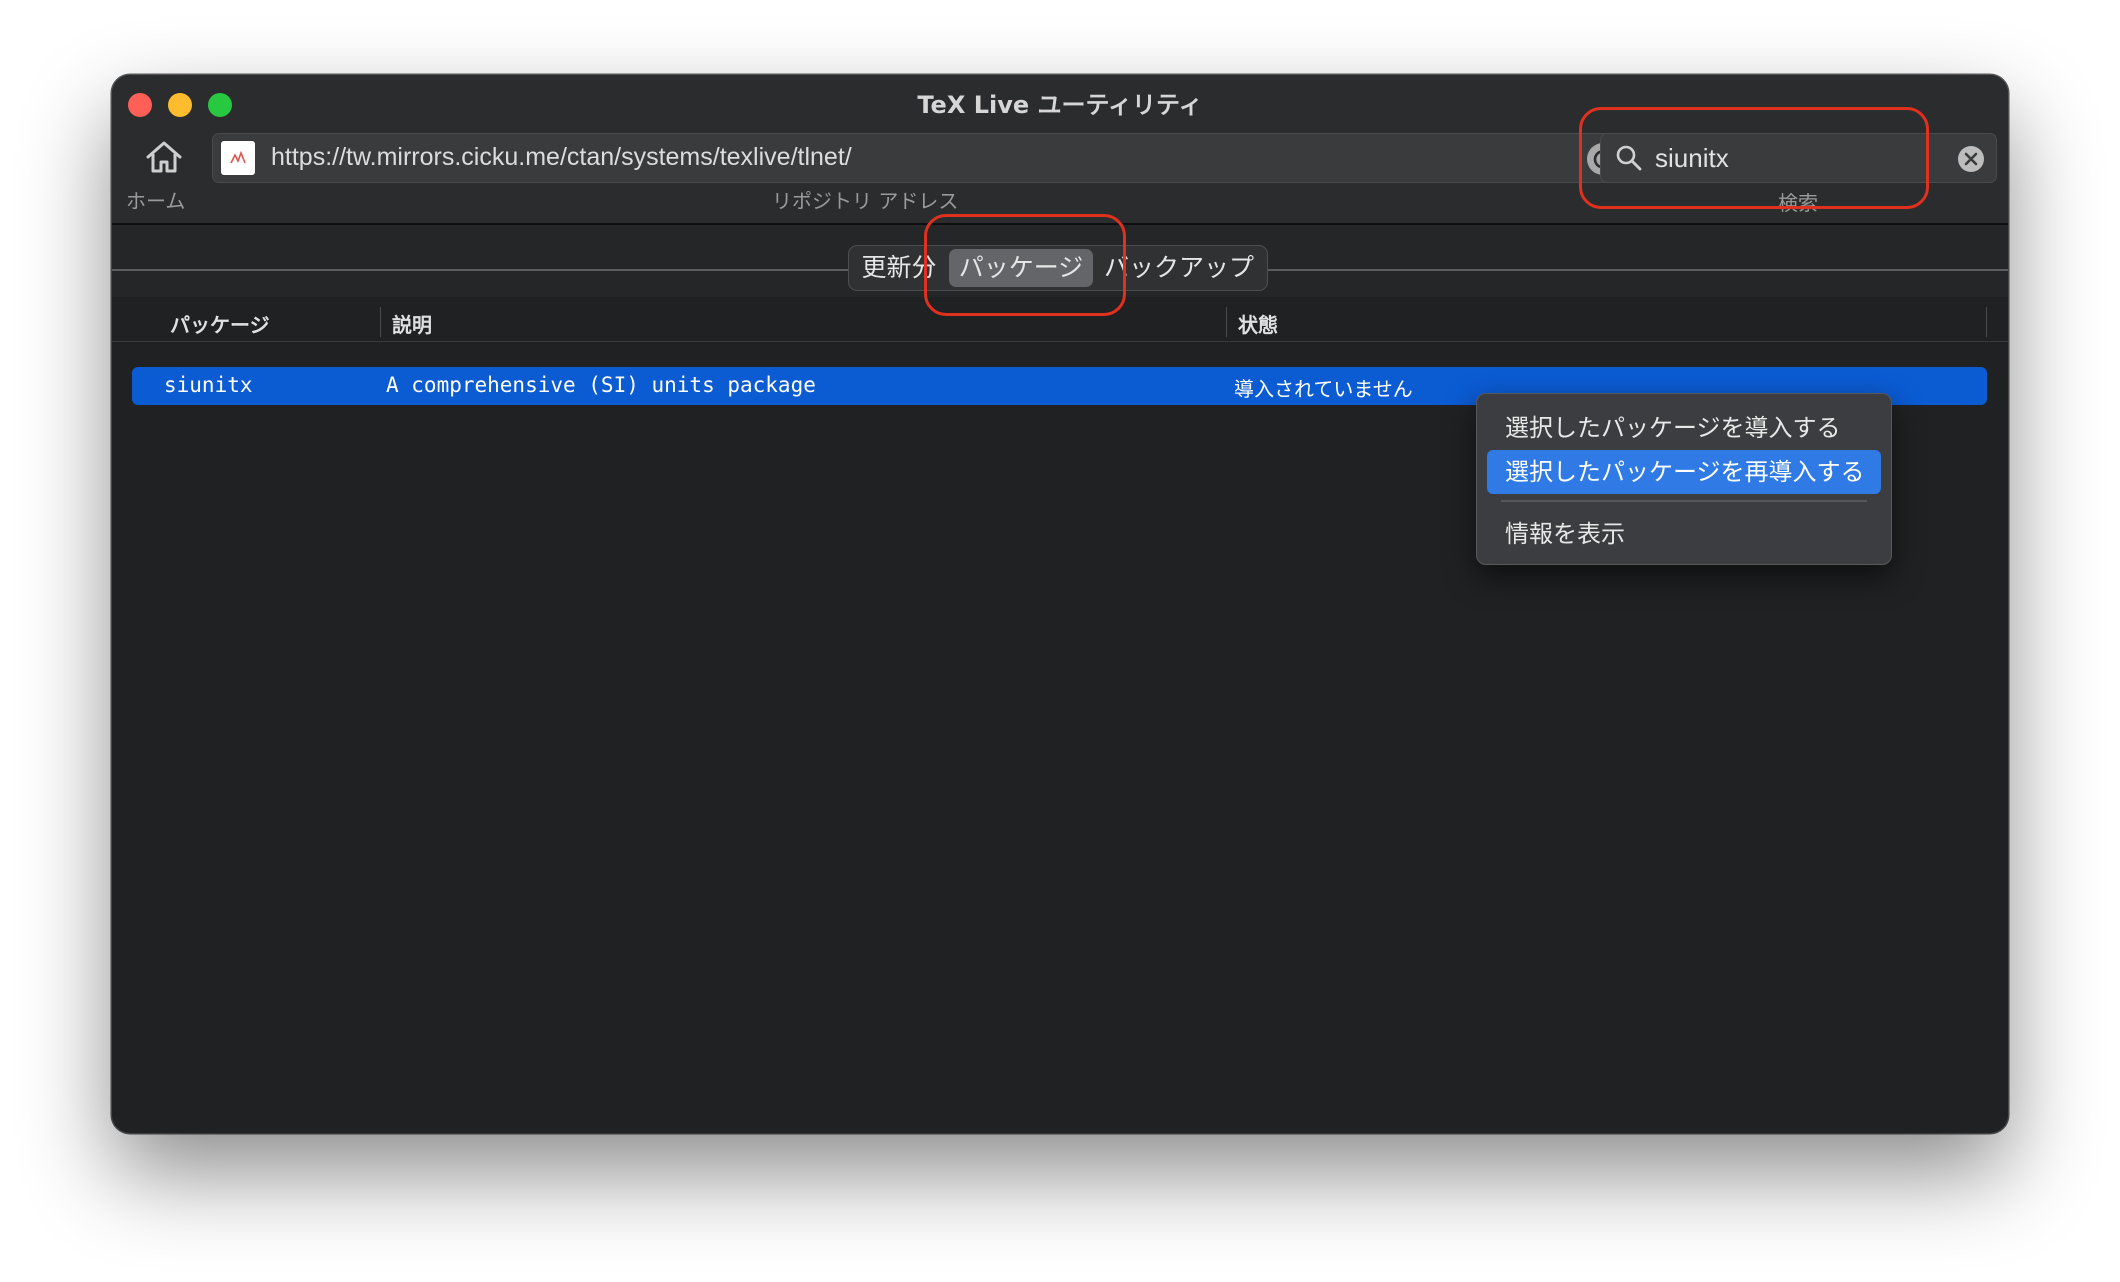 This screenshot has width=2120, height=1282. Describe the element at coordinates (1684, 472) in the screenshot. I see `menu-item-reinstall: 選択したパッケージを再導入する` at that location.